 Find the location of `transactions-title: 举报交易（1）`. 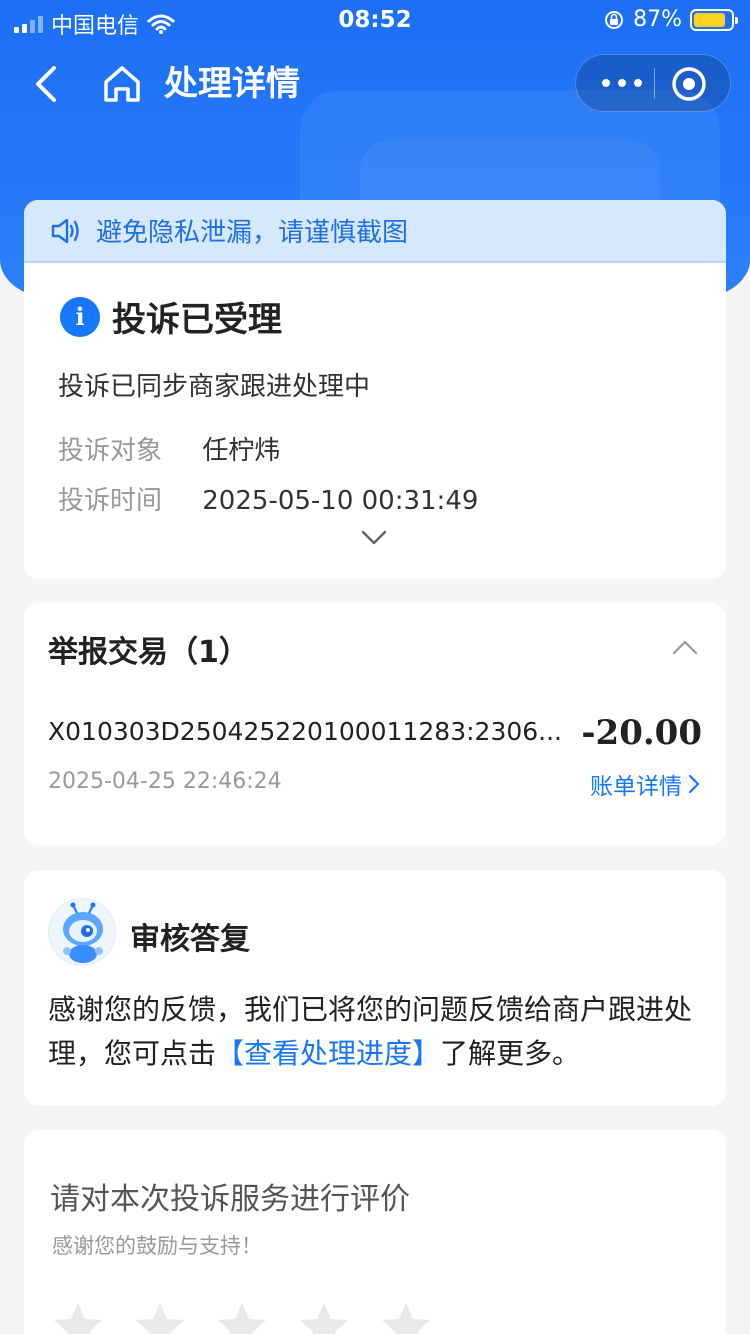

transactions-title: 举报交易（1） is located at coordinates (148, 652).